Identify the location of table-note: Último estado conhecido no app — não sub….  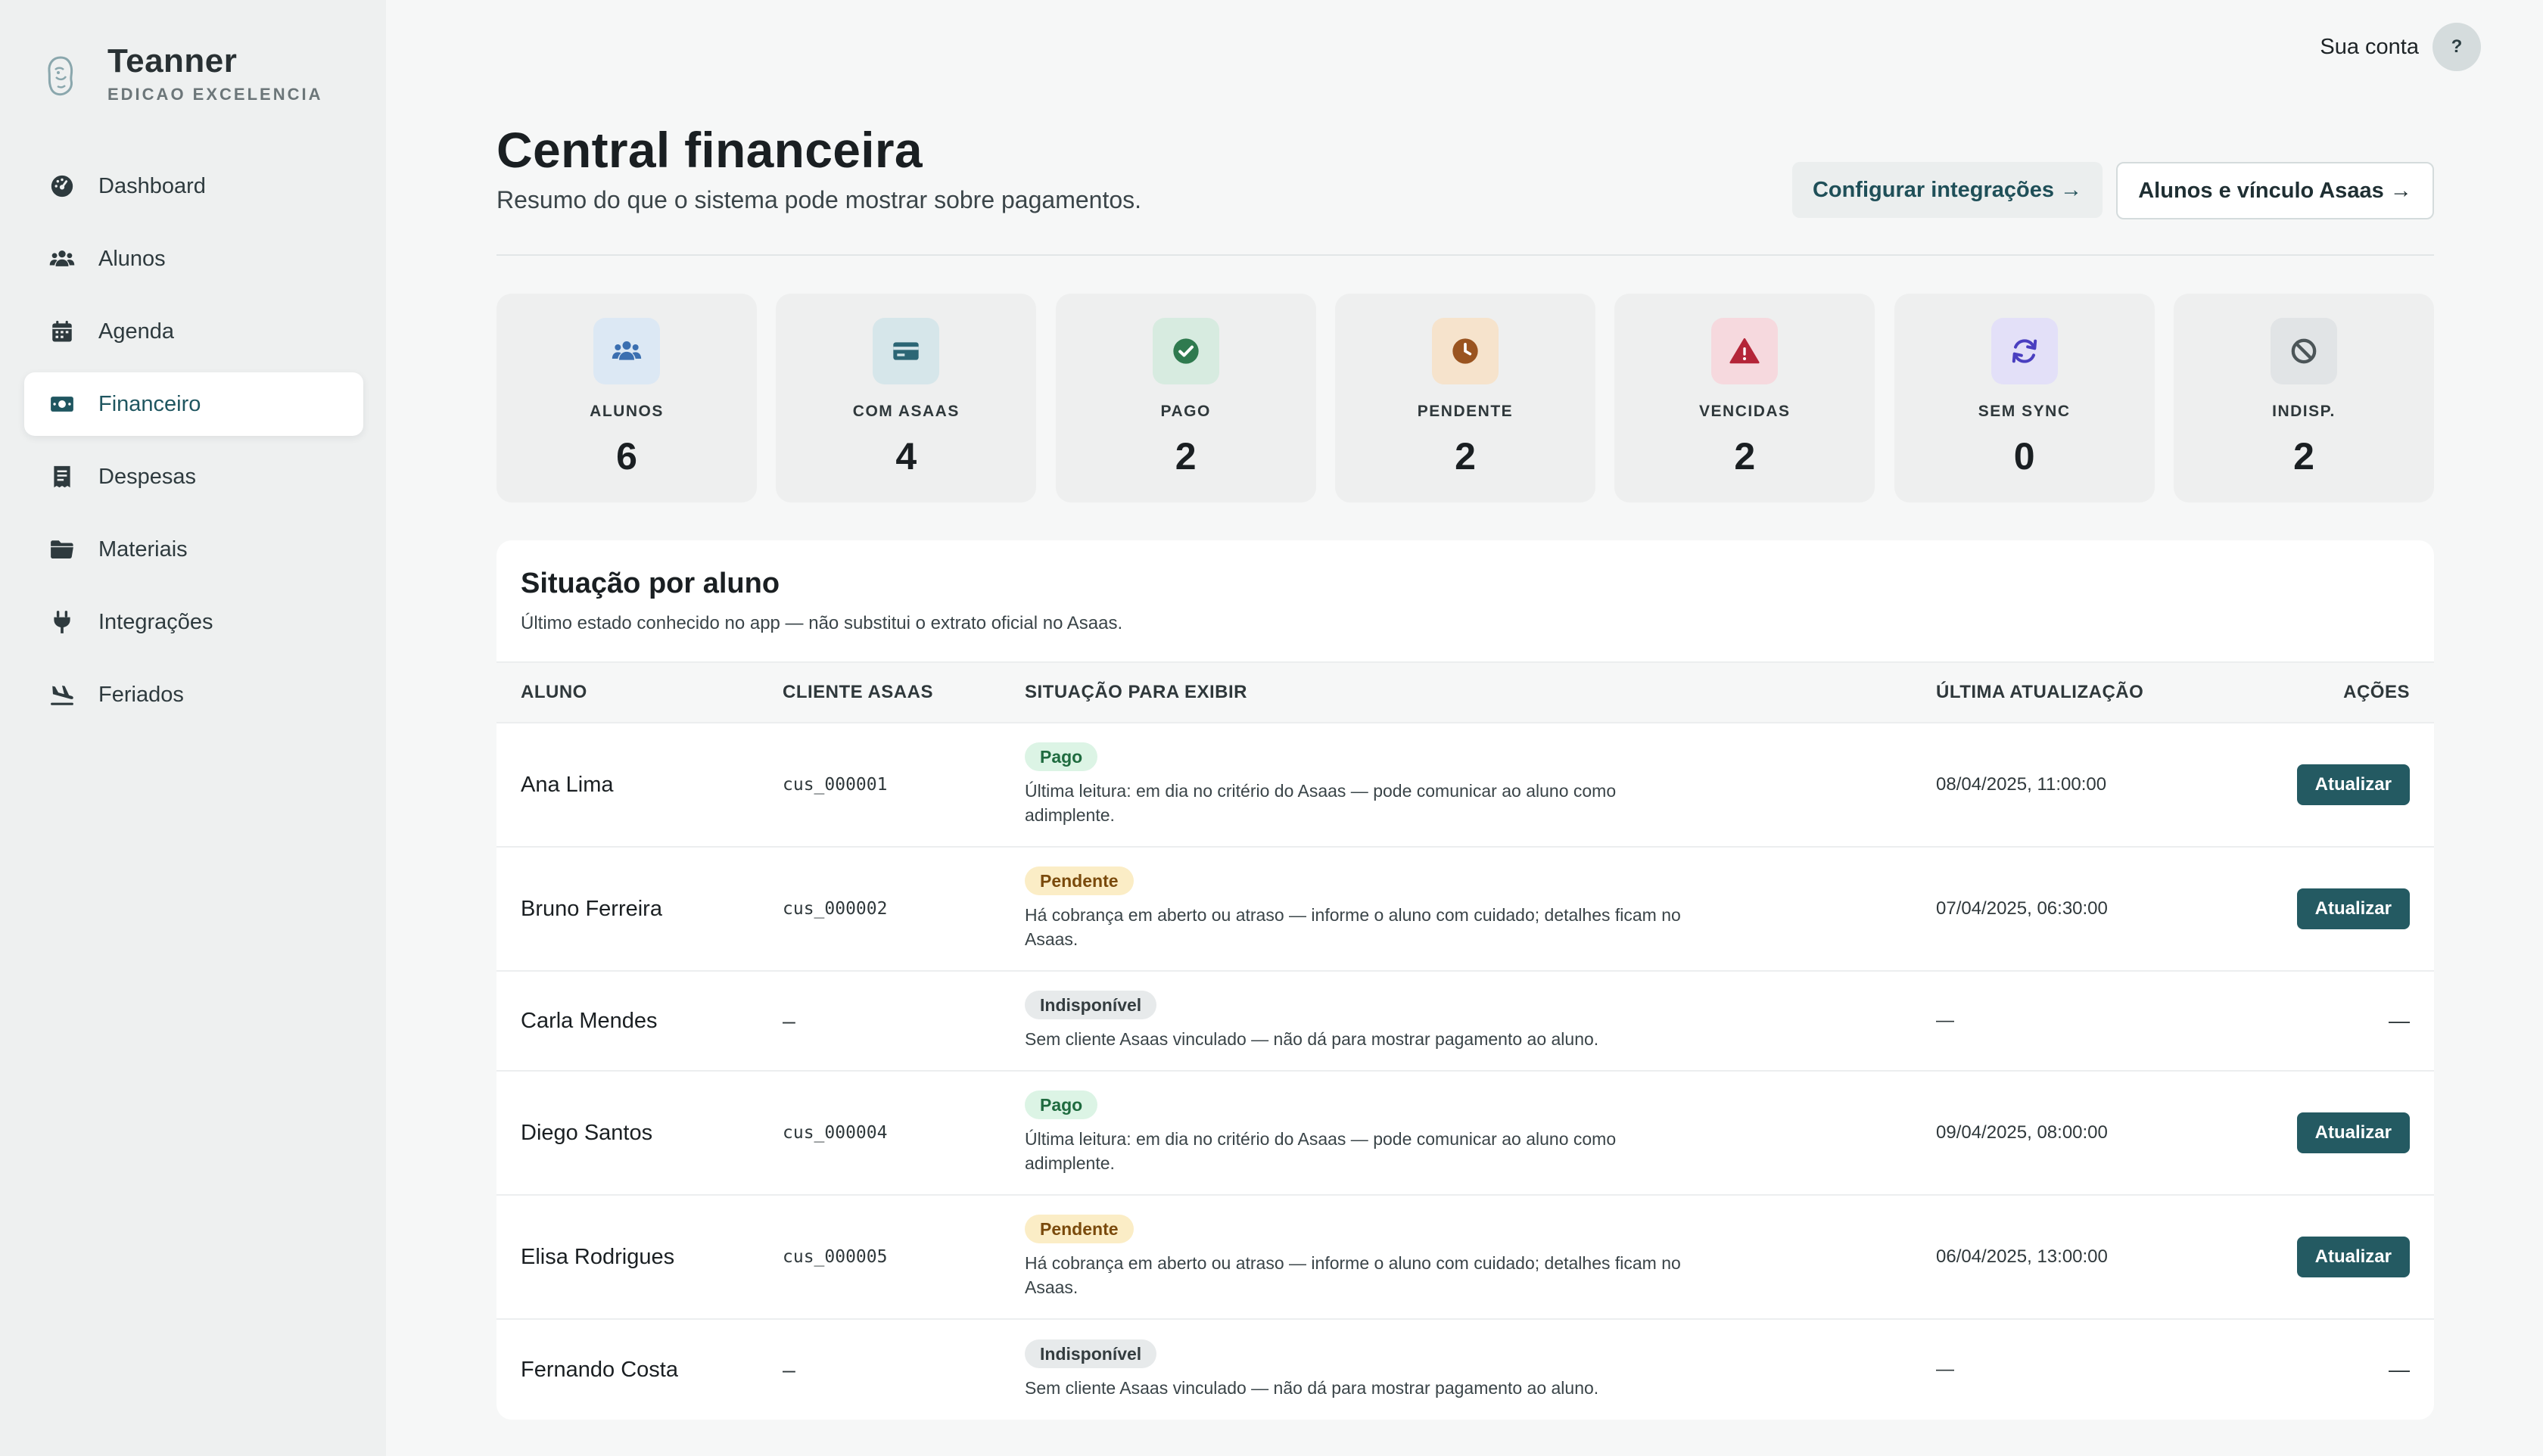
(822, 623).